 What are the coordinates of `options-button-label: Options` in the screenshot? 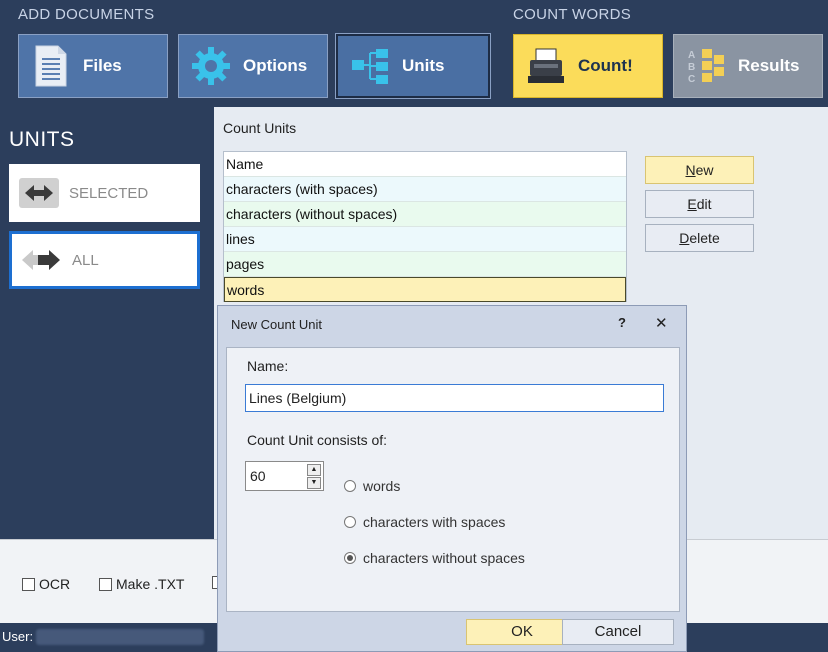 It's located at (275, 65).